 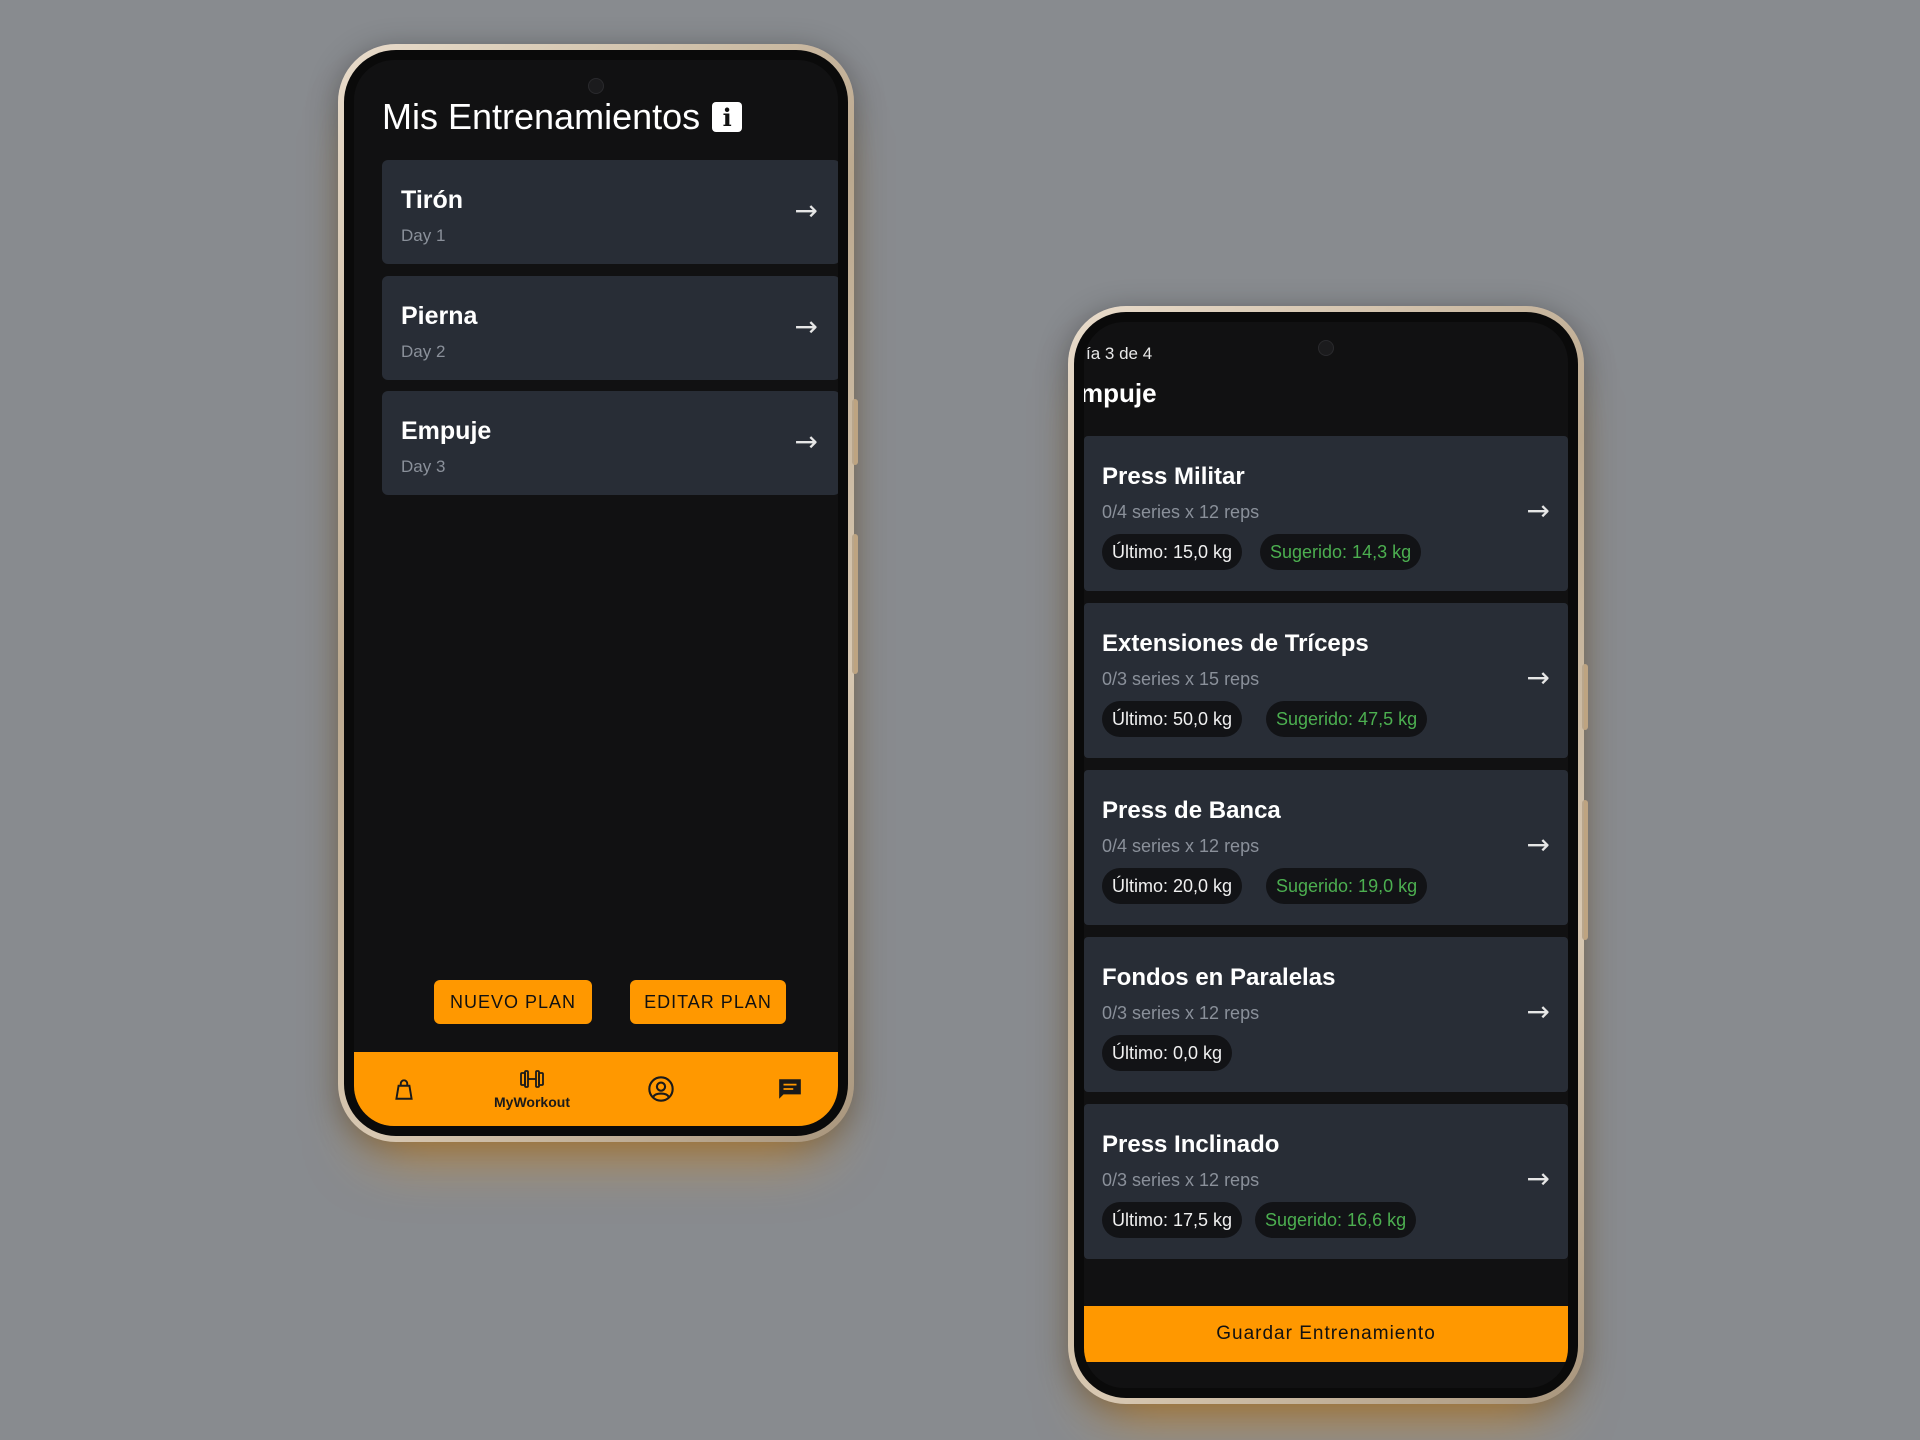 I want to click on last-weight-badge: Último: 20,0 kg, so click(x=1172, y=886).